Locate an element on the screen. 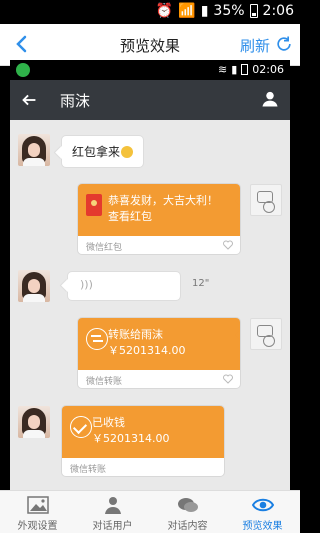 This screenshot has width=320, height=533. tab-appearance-settings: 外观设置 is located at coordinates (37, 512).